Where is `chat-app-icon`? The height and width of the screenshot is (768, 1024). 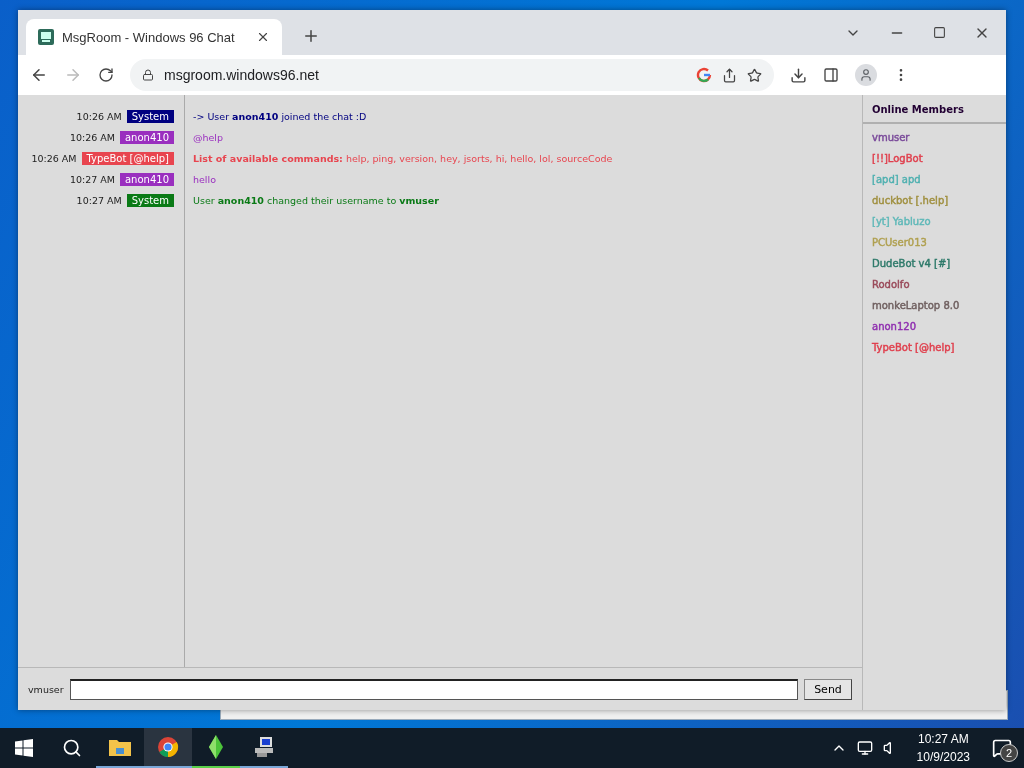
chat-app-icon is located at coordinates (46, 37).